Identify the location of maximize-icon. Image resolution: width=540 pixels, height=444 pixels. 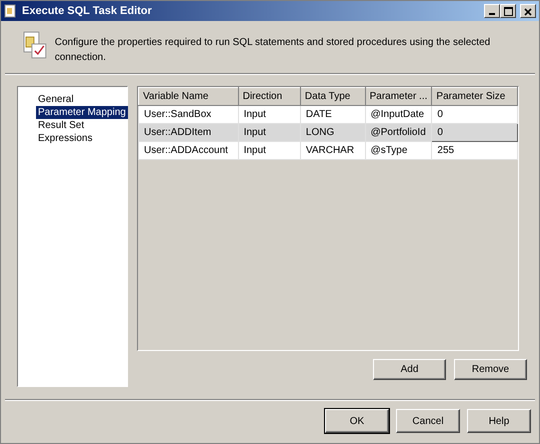
(508, 11).